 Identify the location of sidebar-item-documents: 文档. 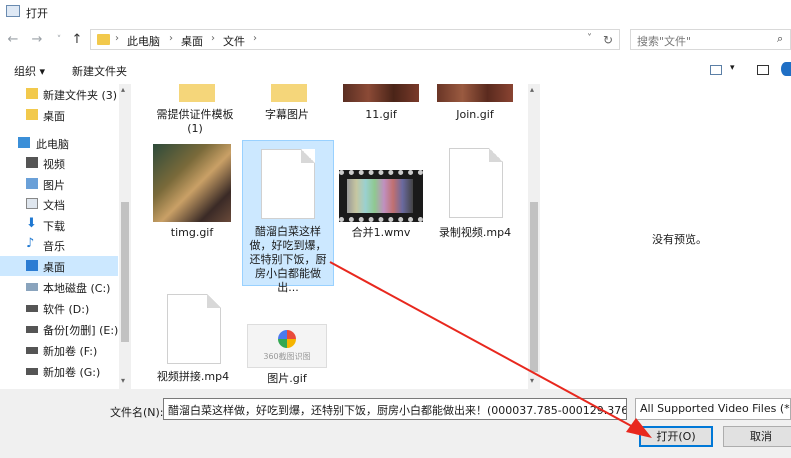
(59, 204).